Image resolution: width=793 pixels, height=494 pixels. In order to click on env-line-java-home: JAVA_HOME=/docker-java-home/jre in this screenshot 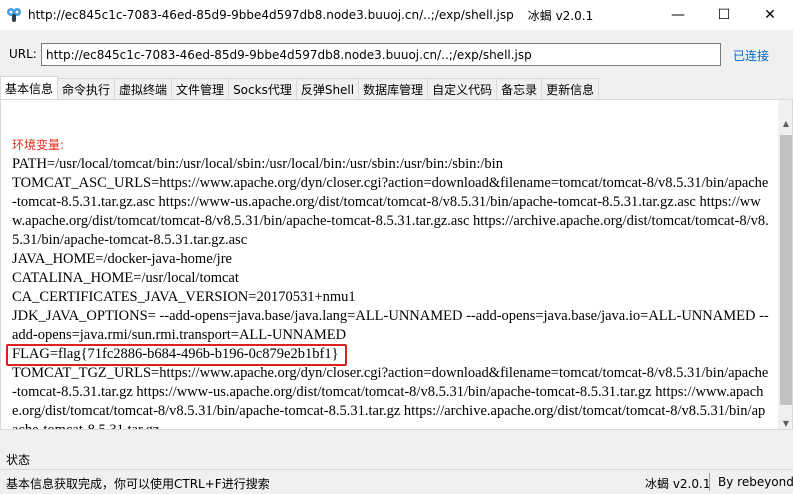, I will do `click(122, 259)`.